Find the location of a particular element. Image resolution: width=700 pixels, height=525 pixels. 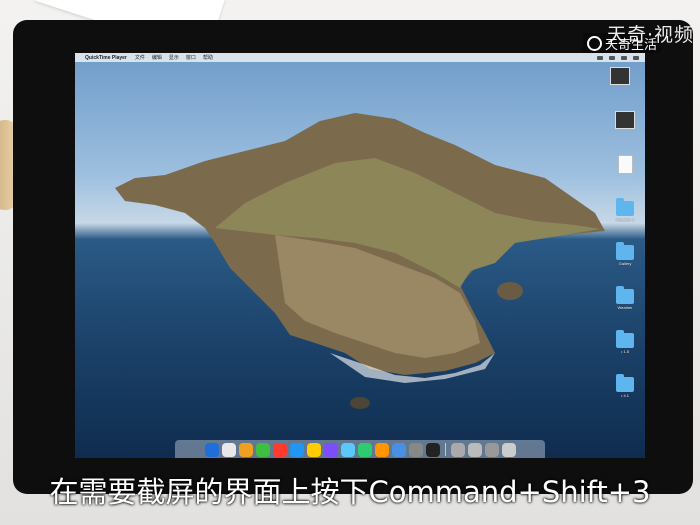

dock-separator is located at coordinates (445, 449).